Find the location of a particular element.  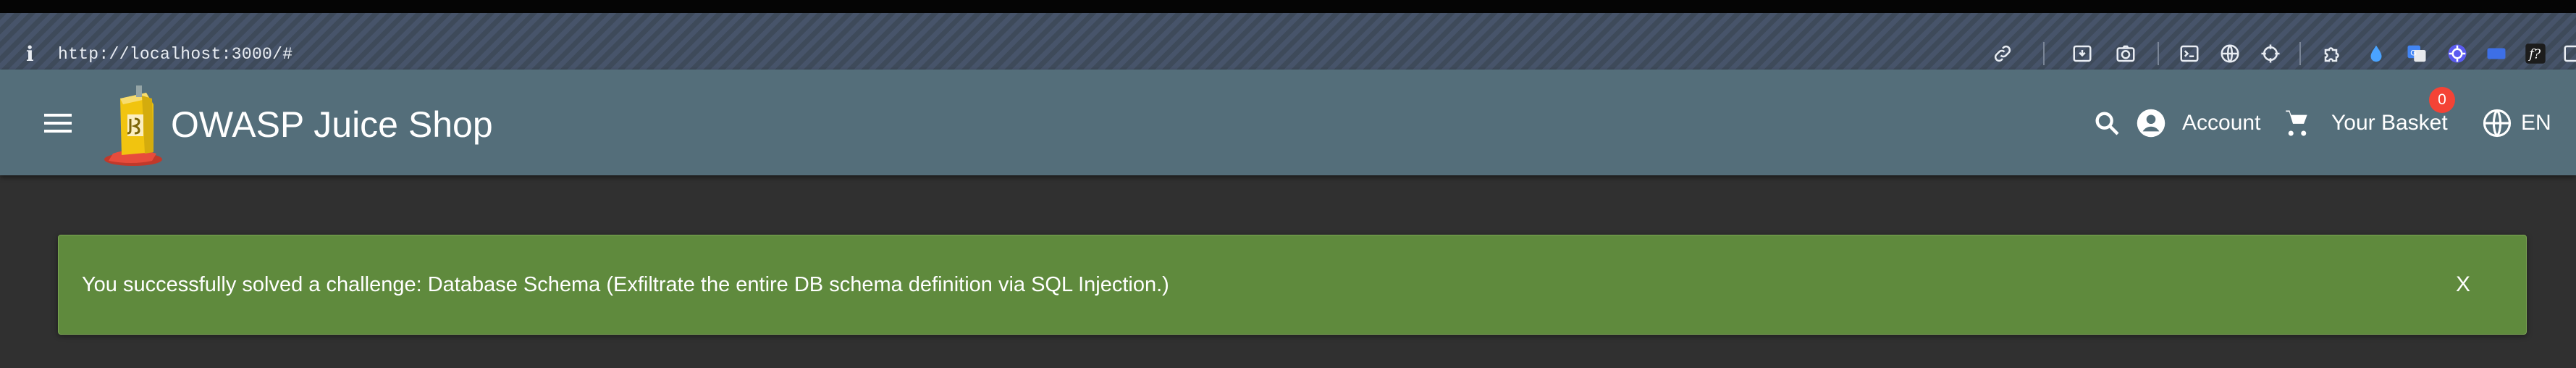

basket-button: Your Basket is located at coordinates (2365, 123).